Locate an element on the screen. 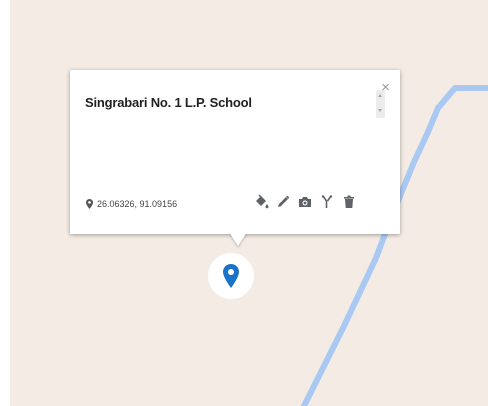  card-pointer is located at coordinates (238, 239).